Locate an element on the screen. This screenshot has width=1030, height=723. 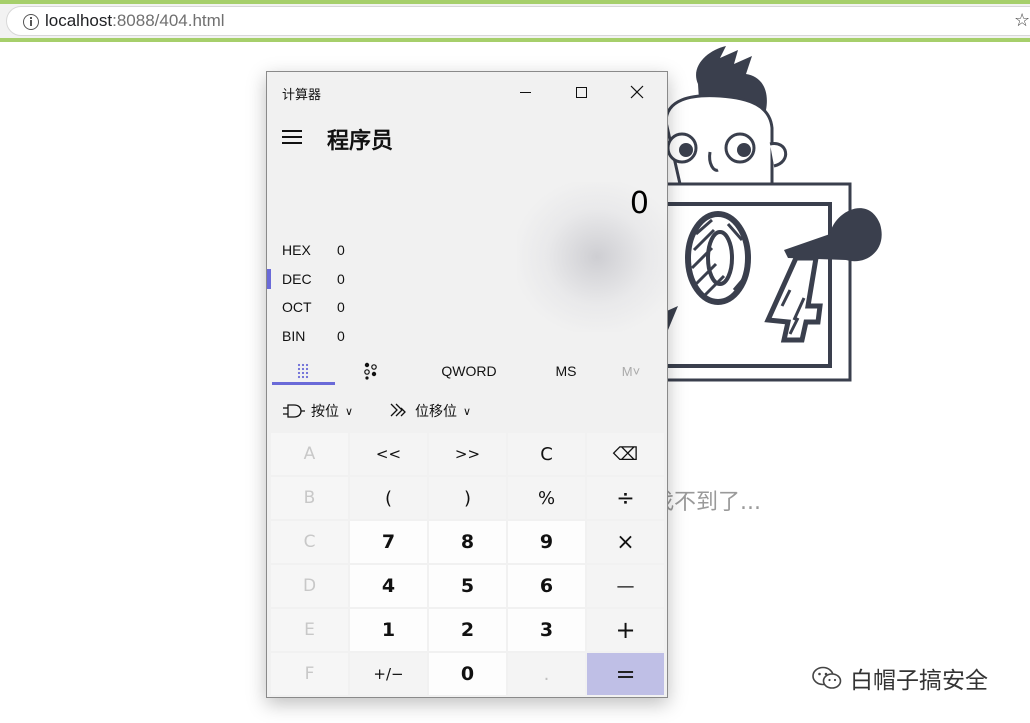
backspace-icon: ⌫ is located at coordinates (625, 454).